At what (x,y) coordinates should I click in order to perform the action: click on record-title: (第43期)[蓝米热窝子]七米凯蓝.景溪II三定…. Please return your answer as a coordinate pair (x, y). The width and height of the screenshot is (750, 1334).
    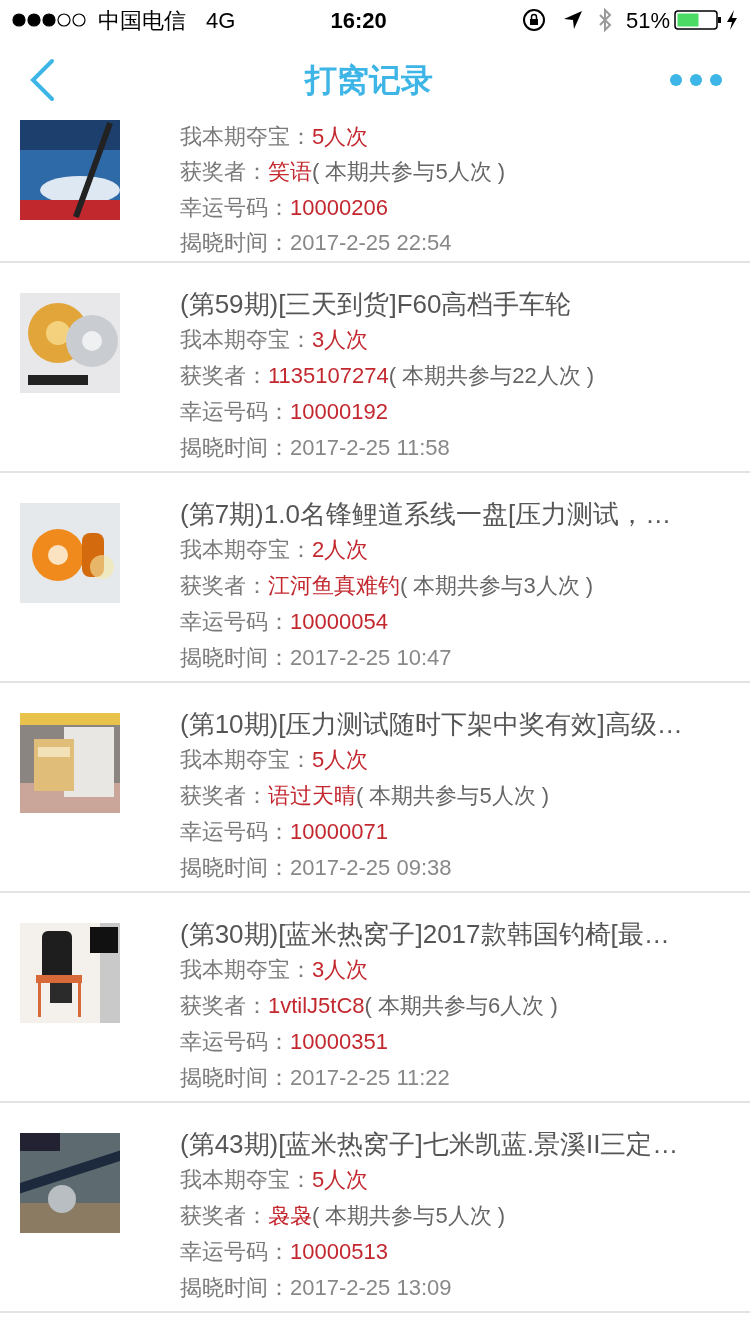
    Looking at the image, I should click on (429, 1144).